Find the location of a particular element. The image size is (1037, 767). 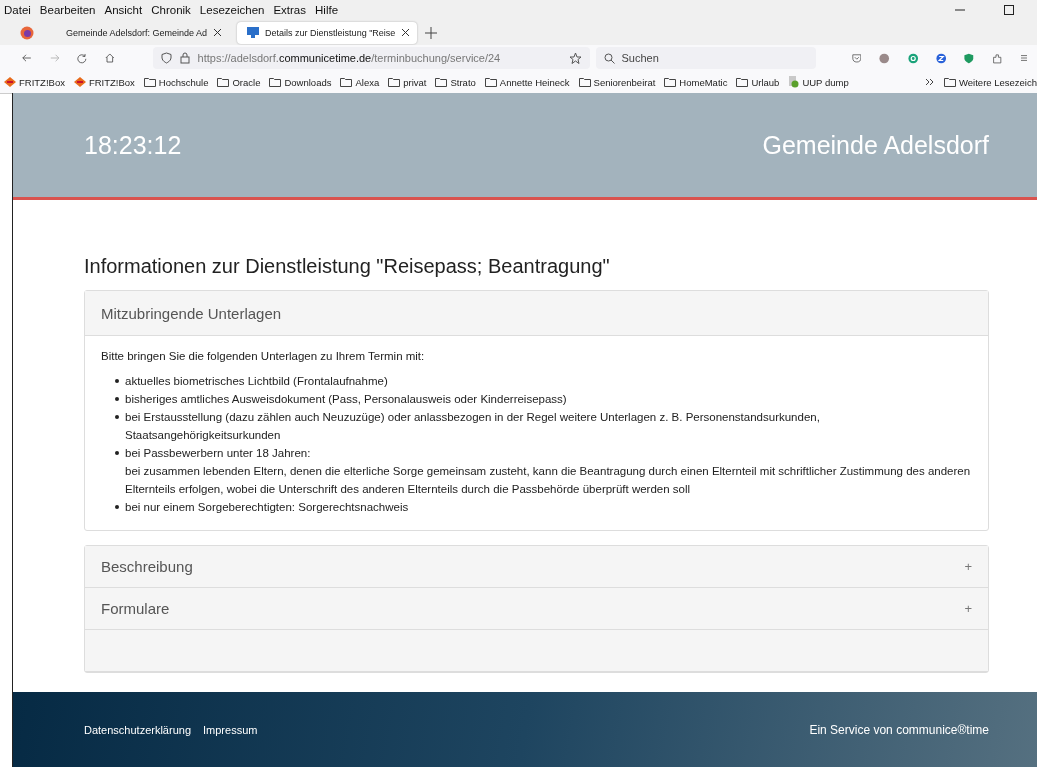

bookmark-item: Oracle is located at coordinates (239, 82).